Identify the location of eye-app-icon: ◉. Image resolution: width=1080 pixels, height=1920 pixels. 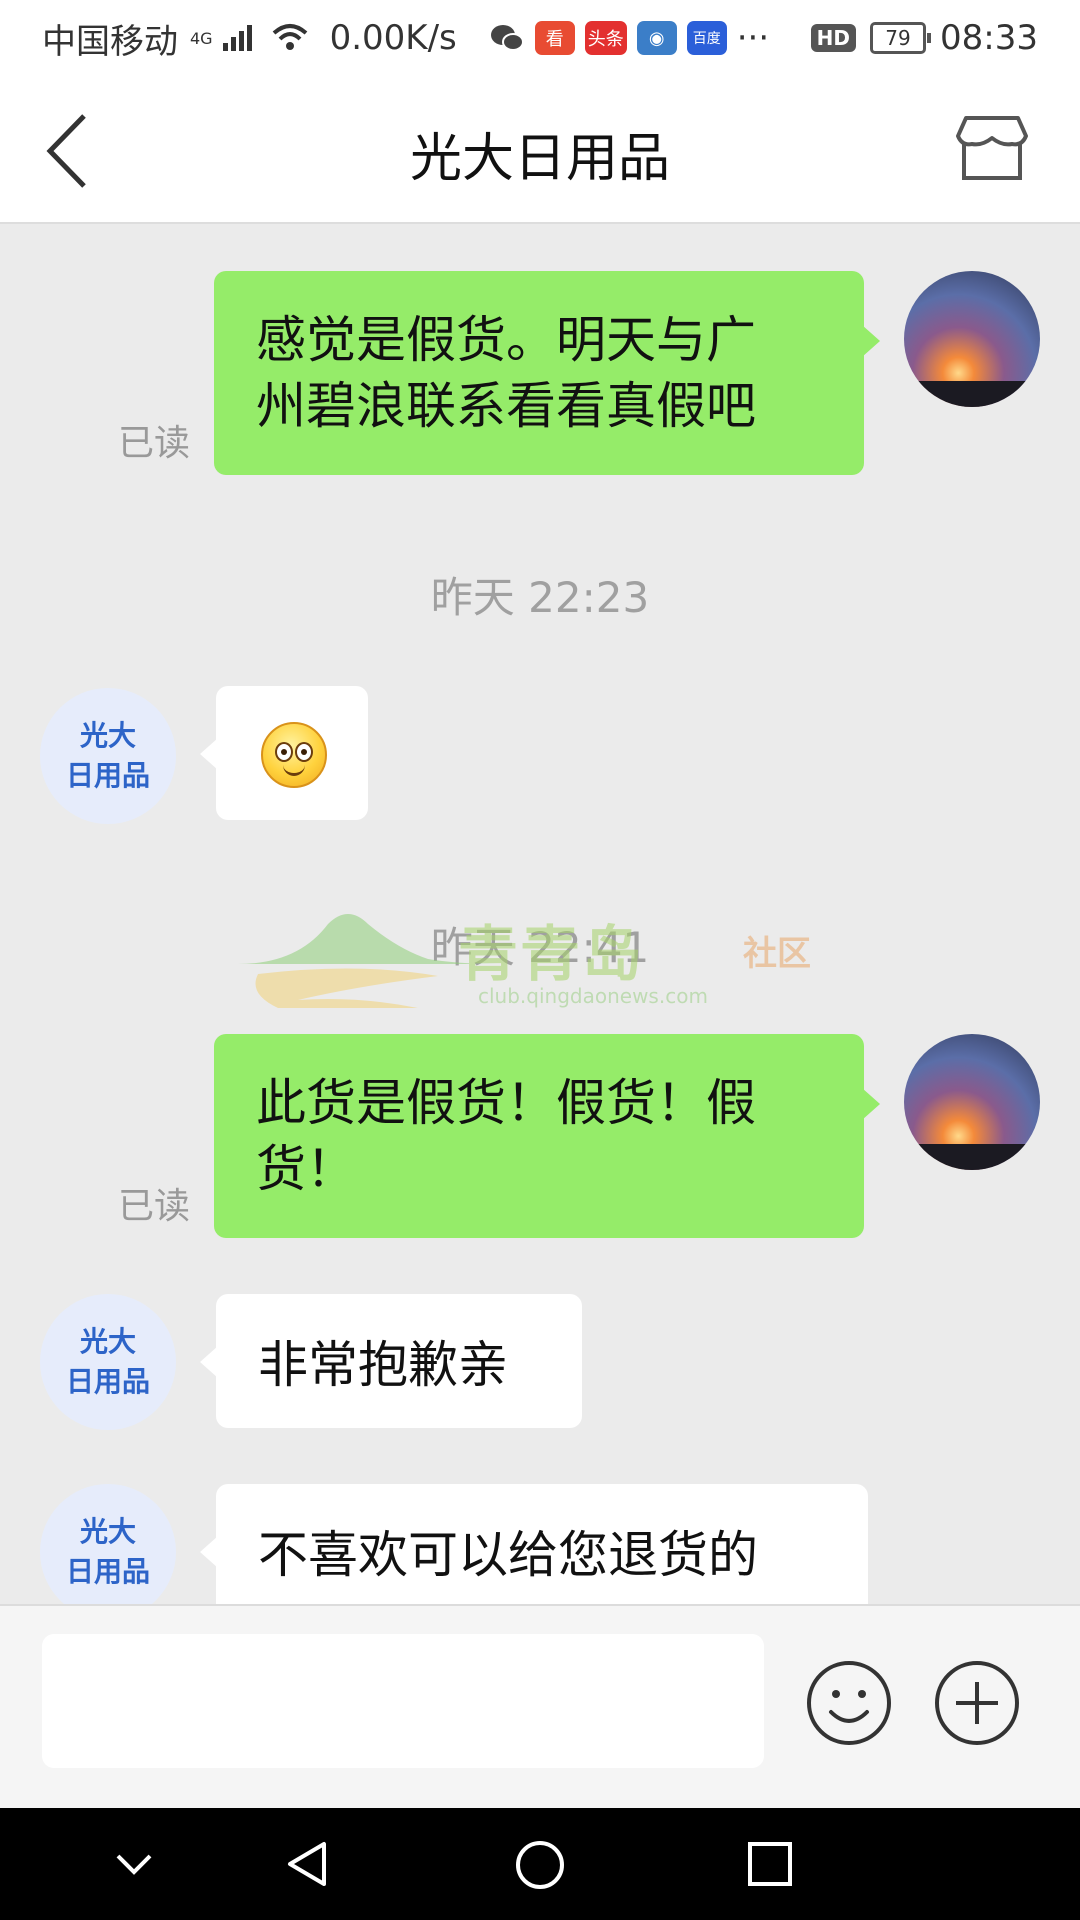
(656, 38).